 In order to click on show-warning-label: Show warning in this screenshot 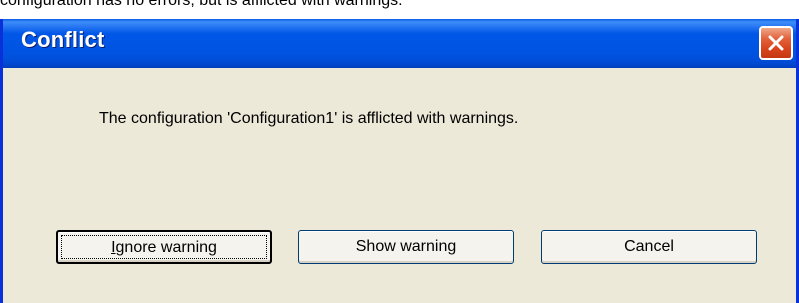, I will do `click(406, 246)`.